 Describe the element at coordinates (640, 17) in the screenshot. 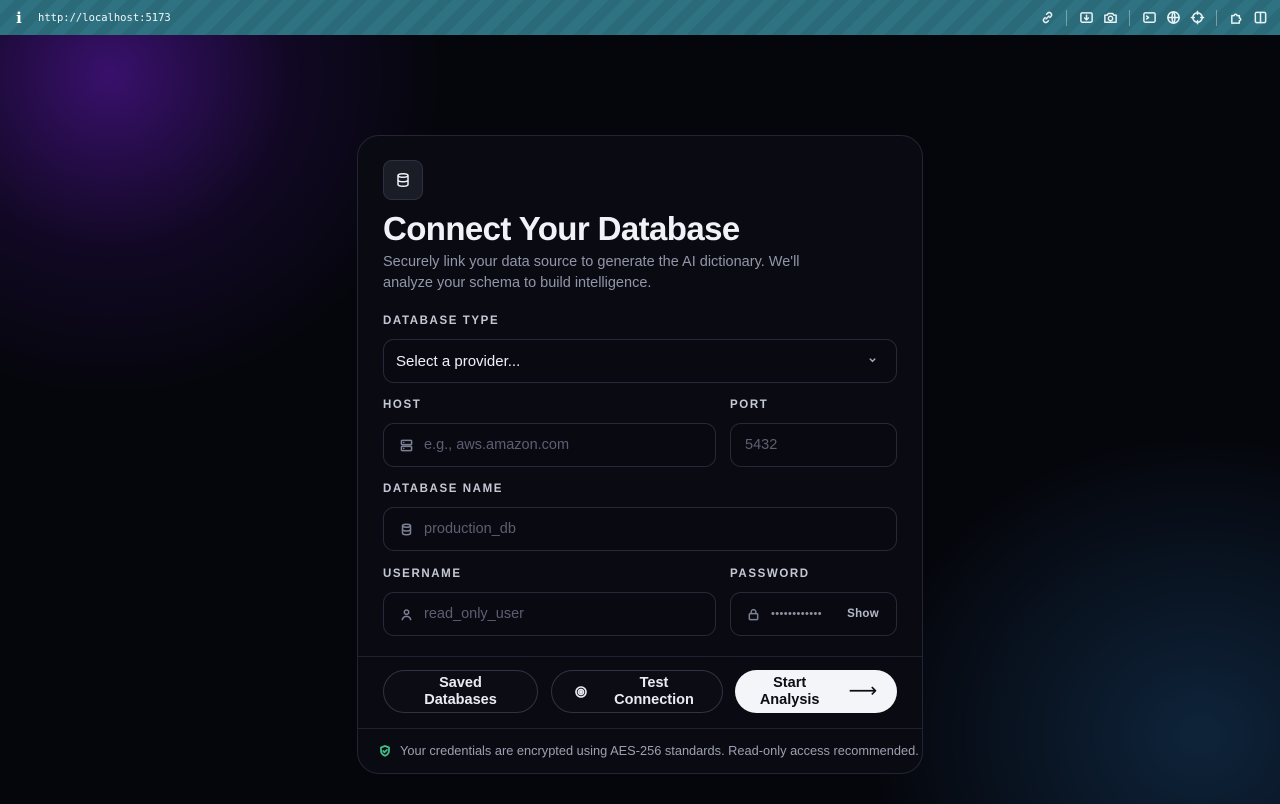

I see `browser-toolbar: i http://localhost:5173` at that location.